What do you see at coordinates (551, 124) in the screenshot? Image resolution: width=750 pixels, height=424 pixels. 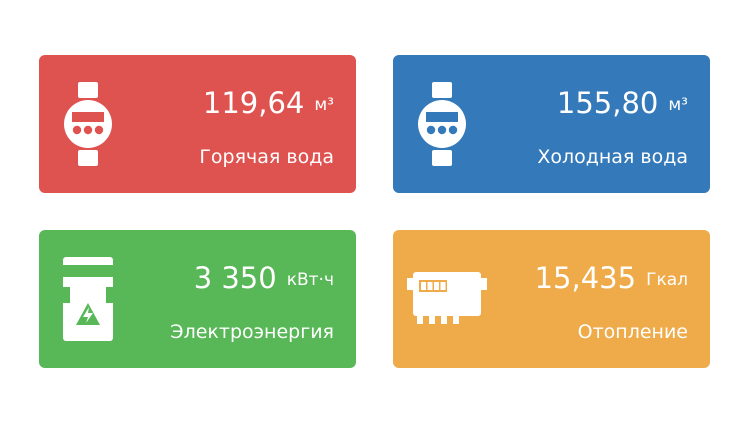 I see `cold-water-card: 155,80 м³ Холодная вода` at bounding box center [551, 124].